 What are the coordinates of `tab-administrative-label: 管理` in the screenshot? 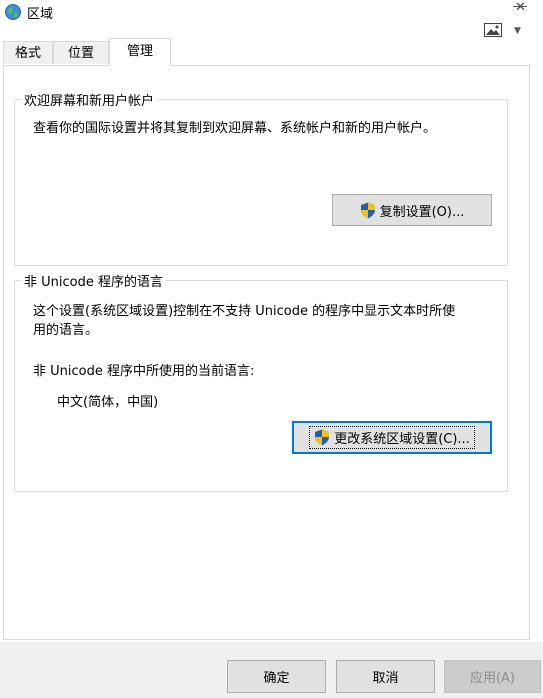 It's located at (139, 51).